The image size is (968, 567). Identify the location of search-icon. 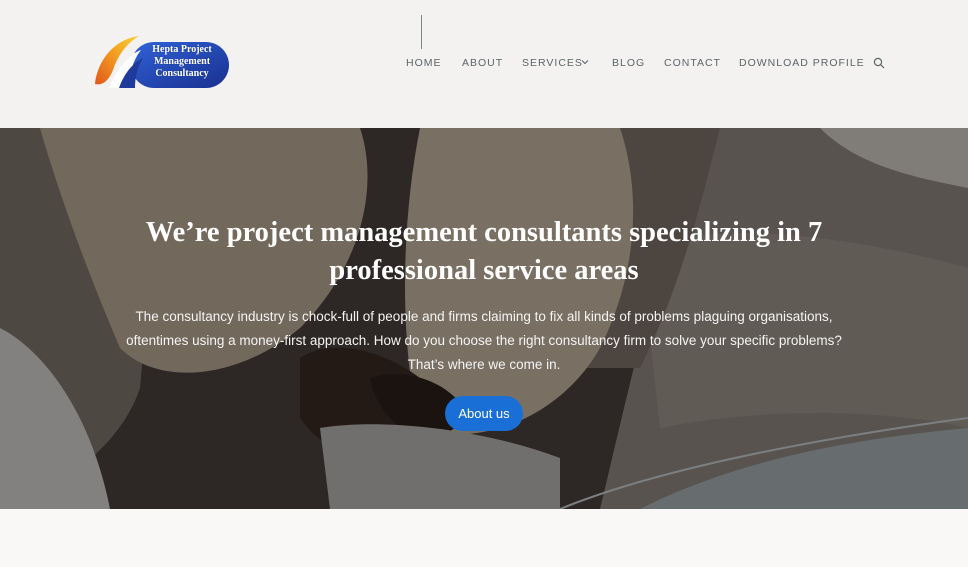
(879, 63).